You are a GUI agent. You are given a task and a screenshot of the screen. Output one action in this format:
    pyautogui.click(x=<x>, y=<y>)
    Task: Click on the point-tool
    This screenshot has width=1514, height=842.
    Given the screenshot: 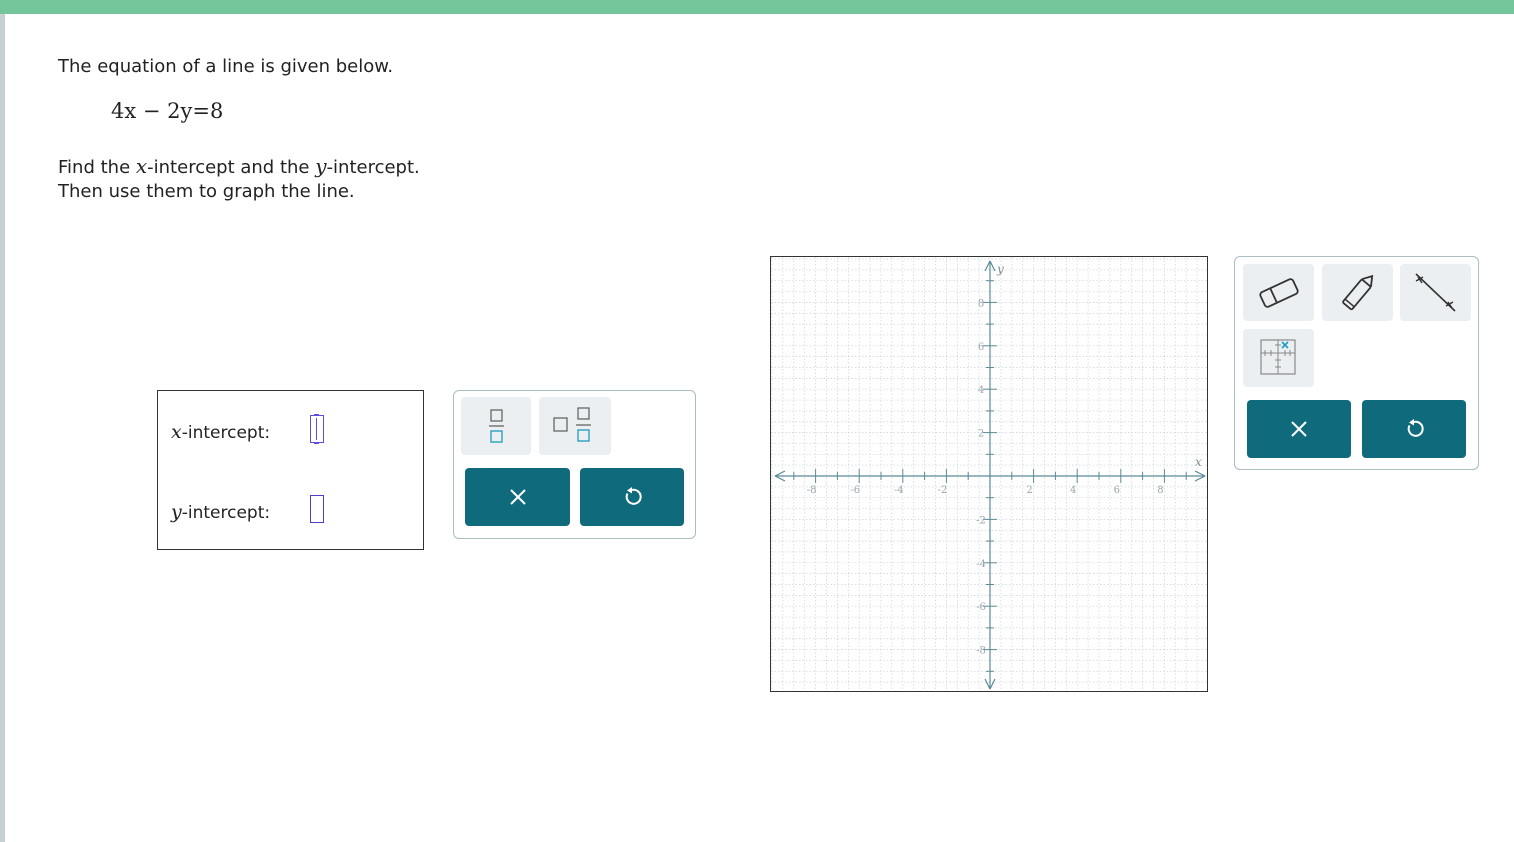 What is the action you would take?
    pyautogui.click(x=1278, y=358)
    